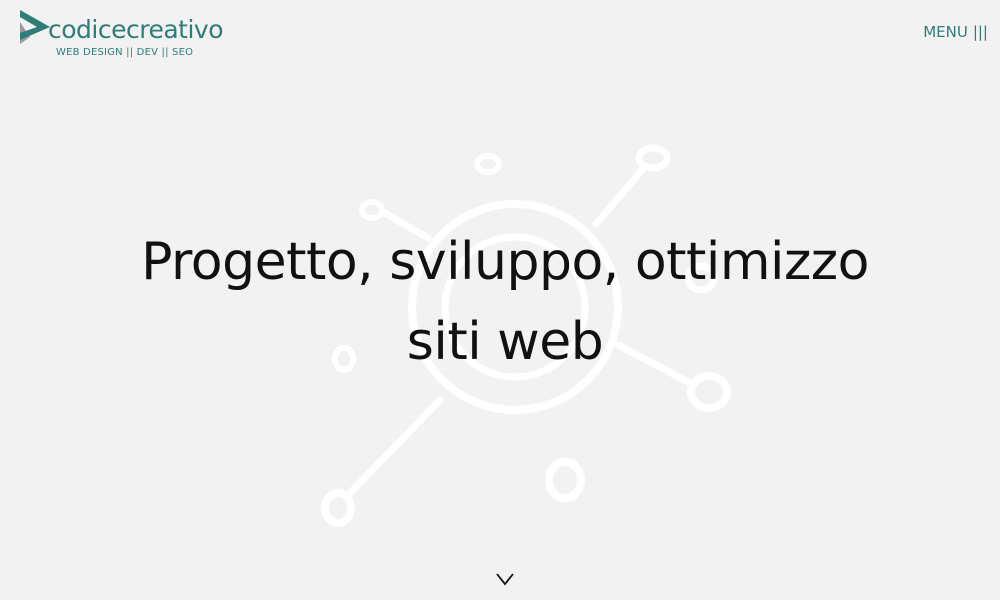 This screenshot has width=1000, height=600. I want to click on chevron-down-icon, so click(505, 579).